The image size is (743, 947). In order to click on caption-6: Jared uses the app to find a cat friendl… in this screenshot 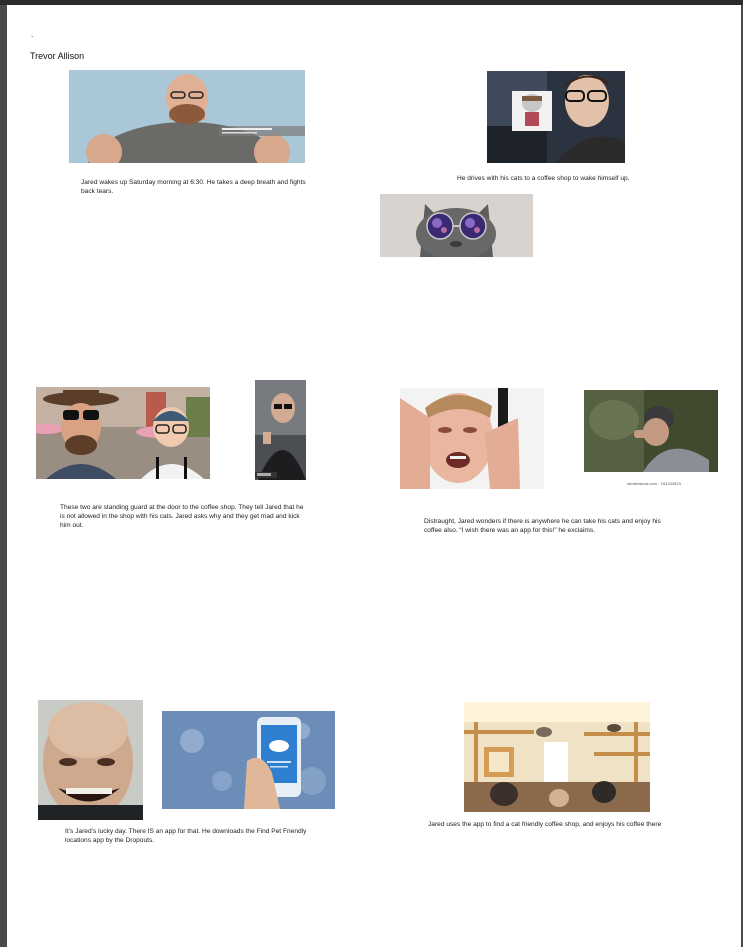, I will do `click(545, 824)`.